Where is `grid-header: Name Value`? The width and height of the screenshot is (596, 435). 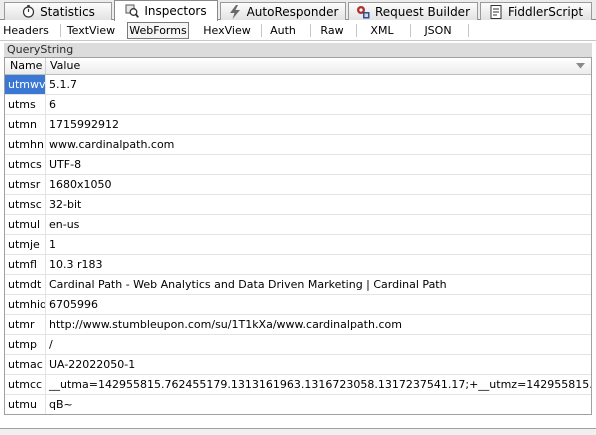
grid-header: Name Value is located at coordinates (298, 66).